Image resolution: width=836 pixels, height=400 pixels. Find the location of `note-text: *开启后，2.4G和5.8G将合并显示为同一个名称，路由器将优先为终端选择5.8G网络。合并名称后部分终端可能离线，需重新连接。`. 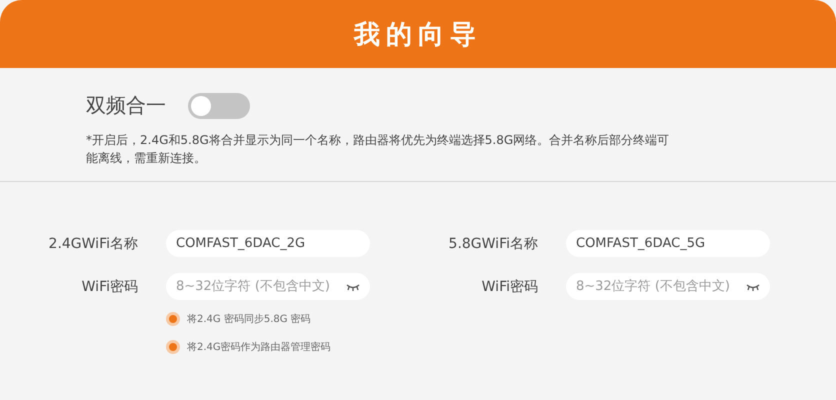

note-text: *开启后，2.4G和5.8G将合并显示为同一个名称，路由器将优先为终端选择5.8G网络。合并名称后部分终端可能离线，需重新连接。 is located at coordinates (378, 149).